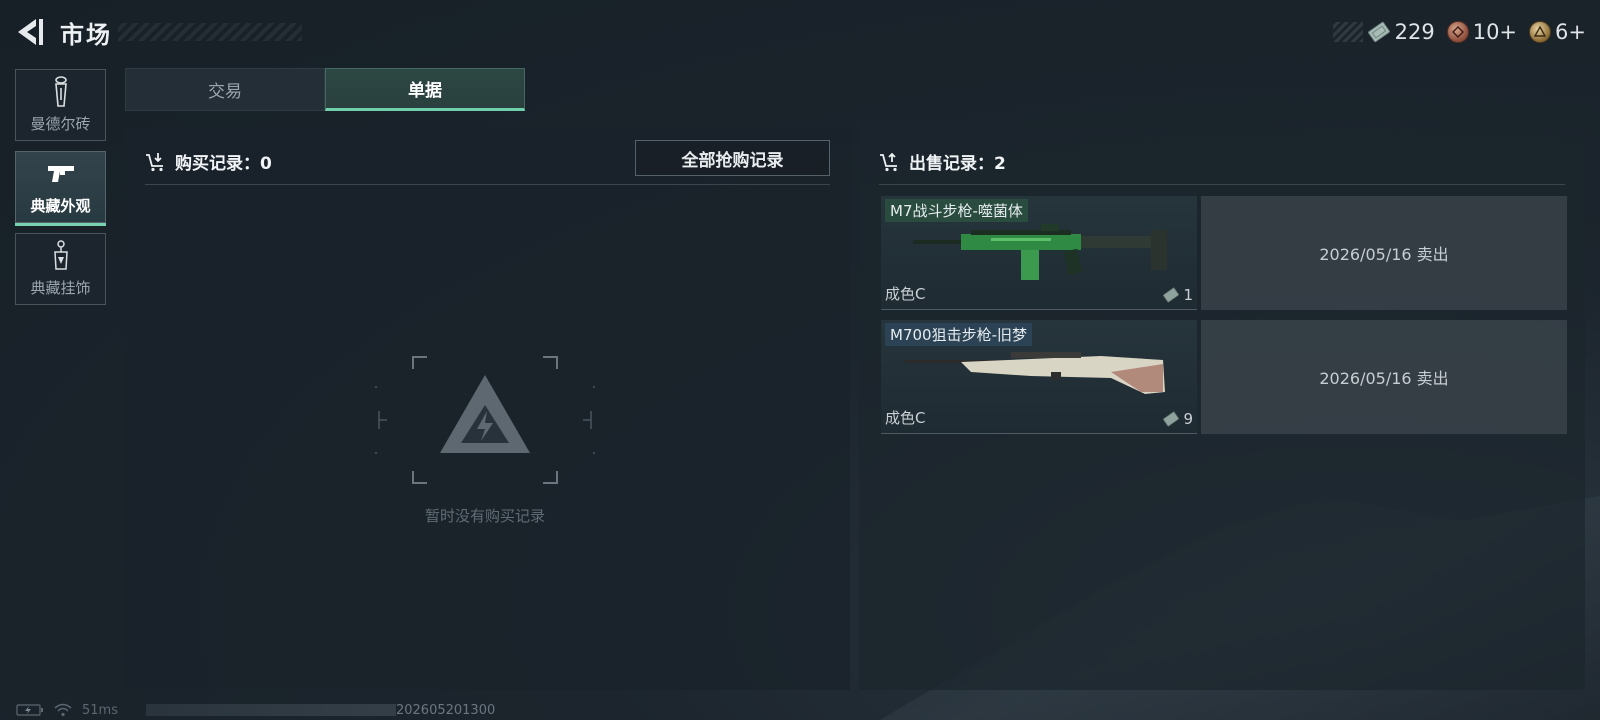 The width and height of the screenshot is (1600, 720). What do you see at coordinates (60, 288) in the screenshot?
I see `sidebar-item-label: 典藏挂饰` at bounding box center [60, 288].